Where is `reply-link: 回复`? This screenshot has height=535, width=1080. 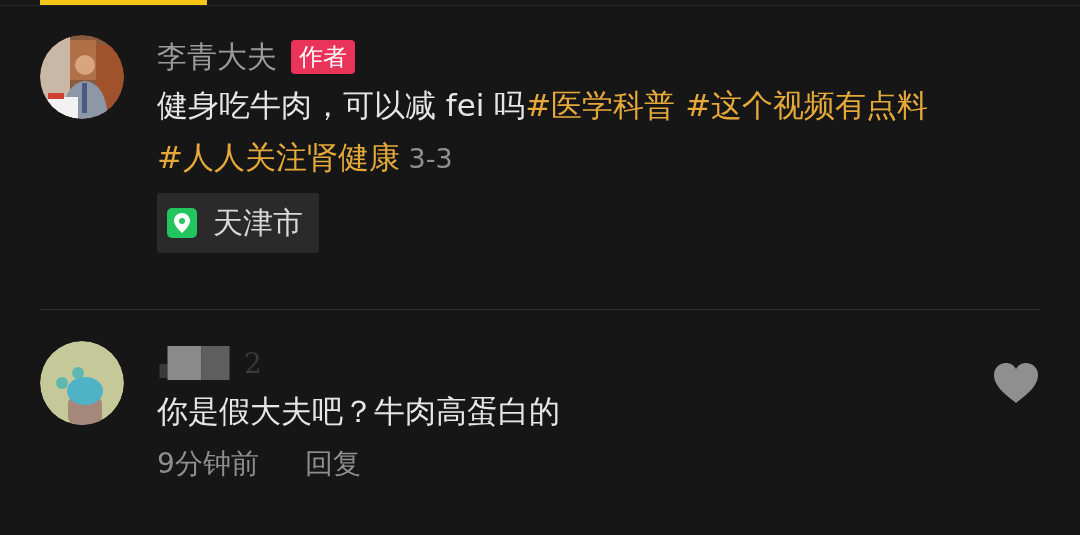
reply-link: 回复 is located at coordinates (332, 464).